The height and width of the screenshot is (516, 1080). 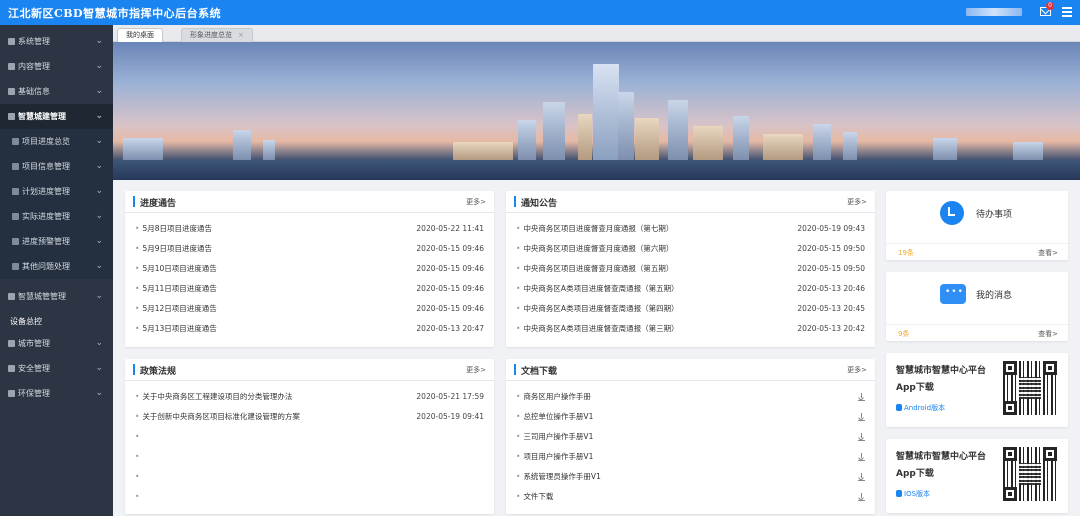 What do you see at coordinates (309, 417) in the screenshot?
I see `list-item: • 关于创新中央商务区项目标准化建设管理的方案 2020-05-19 09:41` at bounding box center [309, 417].